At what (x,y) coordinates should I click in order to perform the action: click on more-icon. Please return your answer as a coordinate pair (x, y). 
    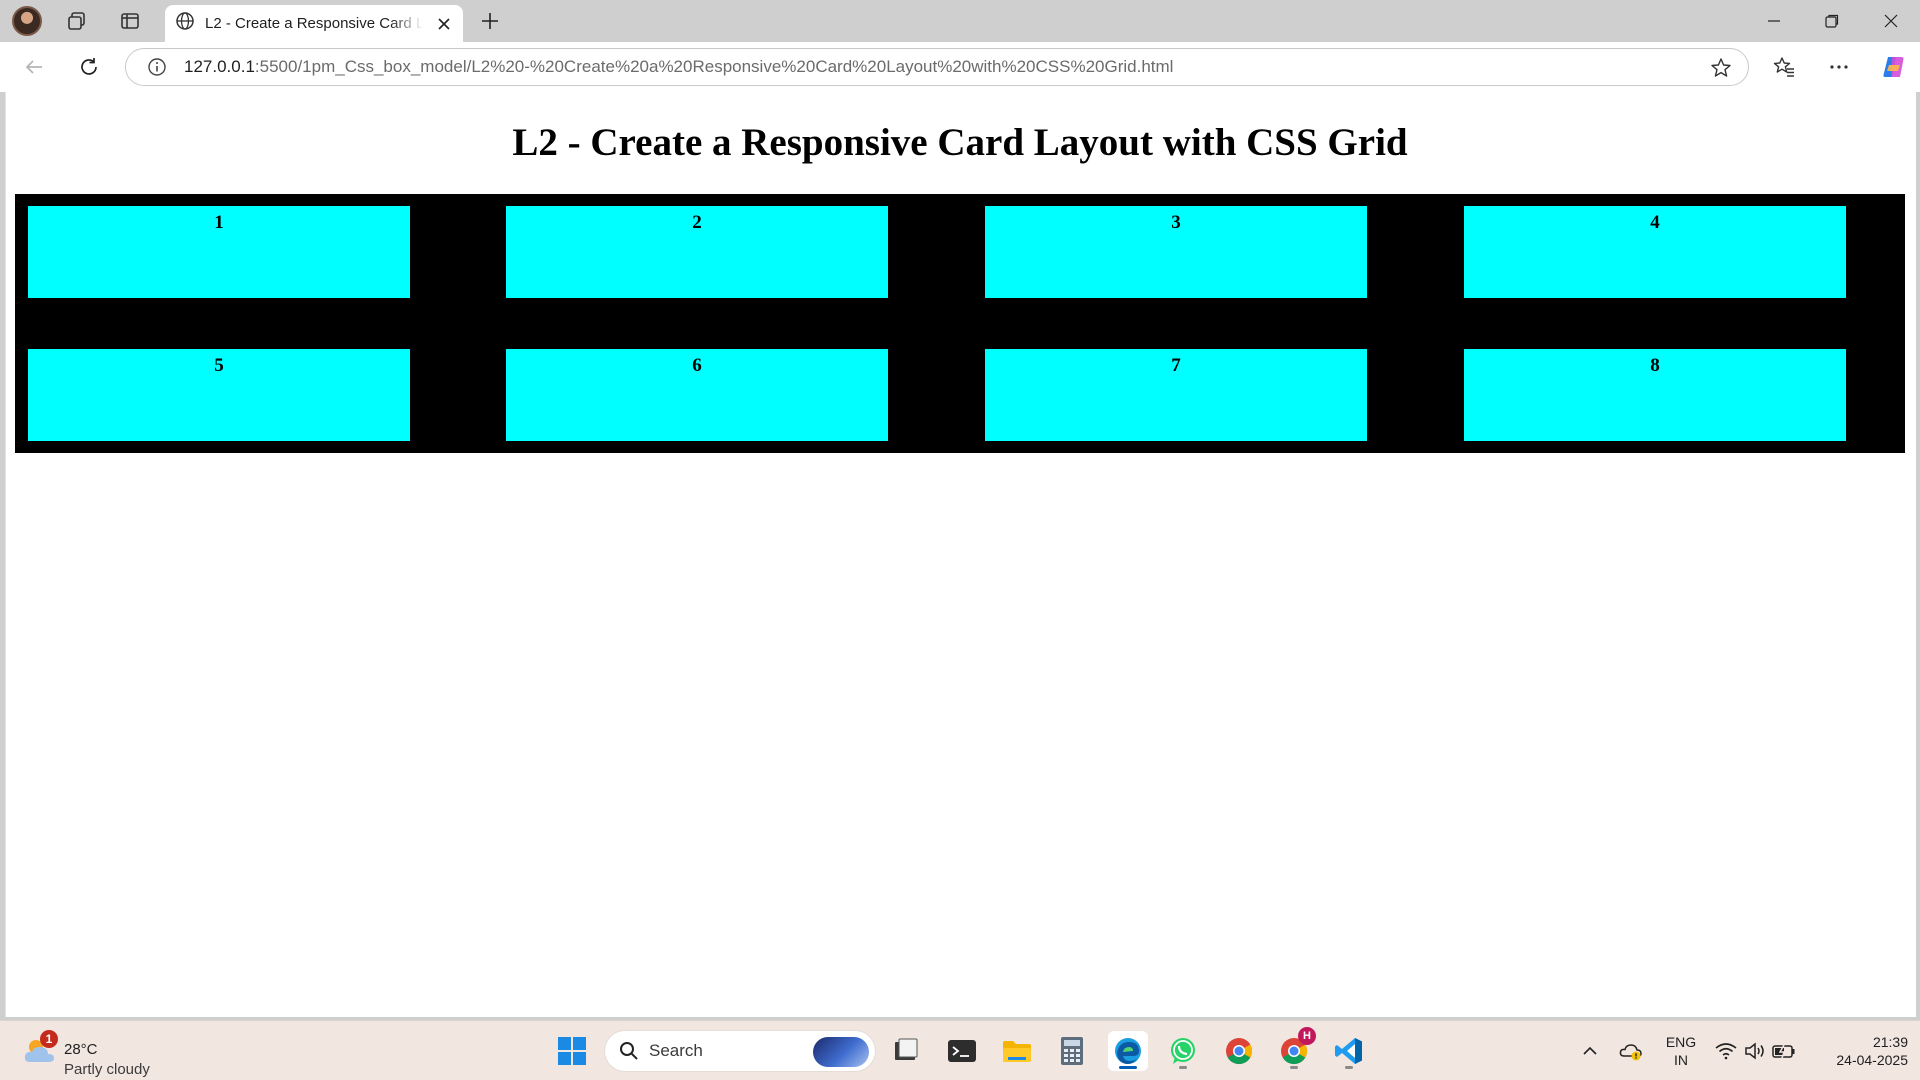
    Looking at the image, I should click on (1839, 67).